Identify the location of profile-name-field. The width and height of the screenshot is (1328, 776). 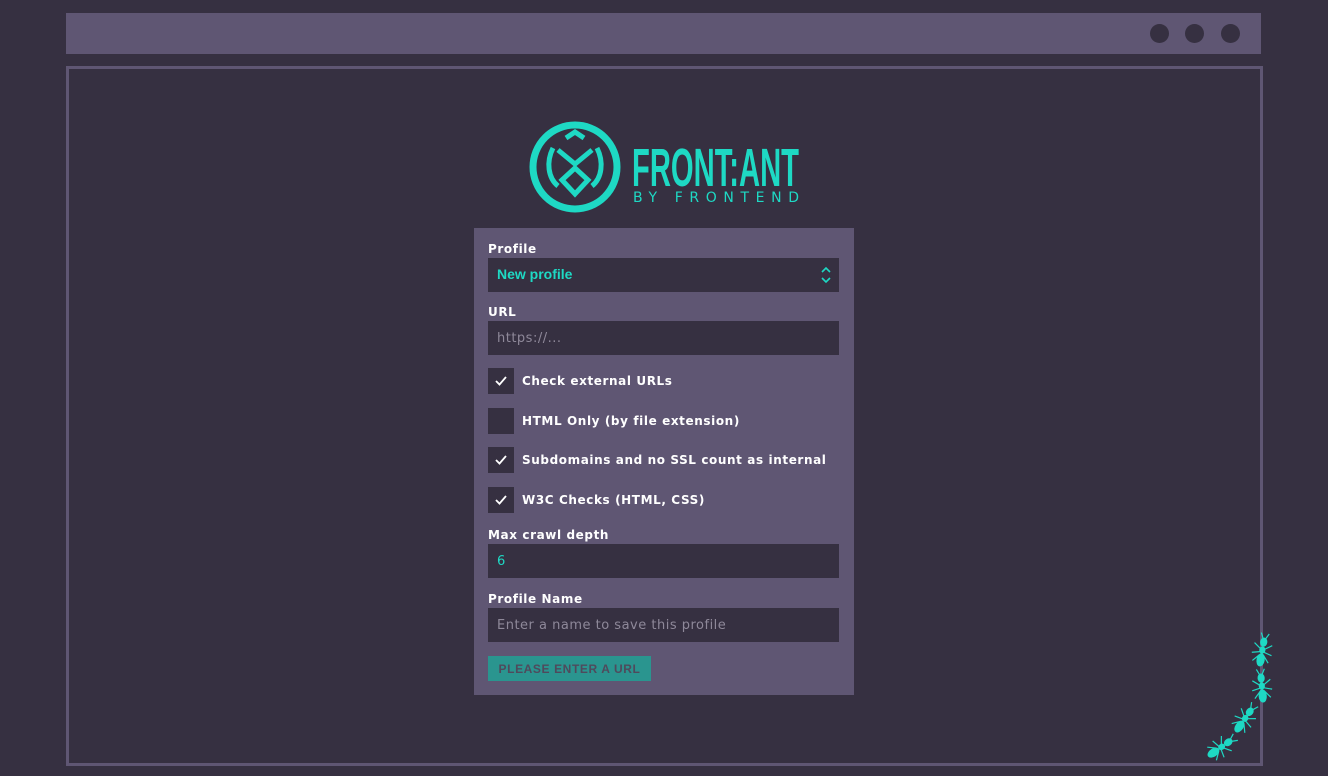
(663, 625).